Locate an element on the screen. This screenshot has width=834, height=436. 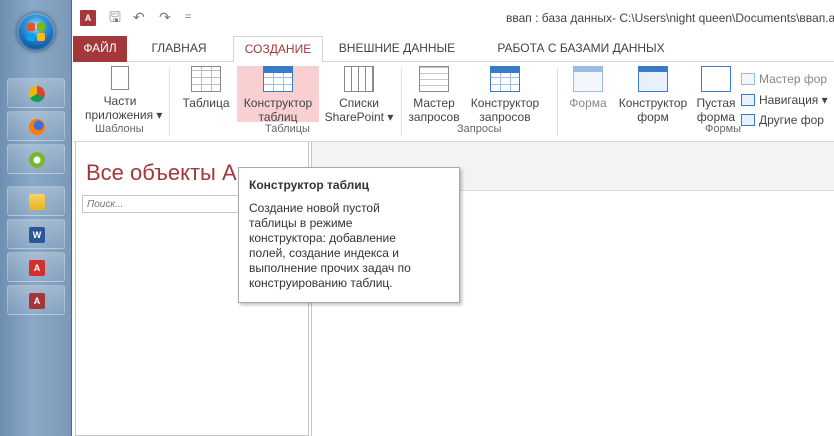
form-design-button: Конструктор форм is located at coordinates (653, 95).